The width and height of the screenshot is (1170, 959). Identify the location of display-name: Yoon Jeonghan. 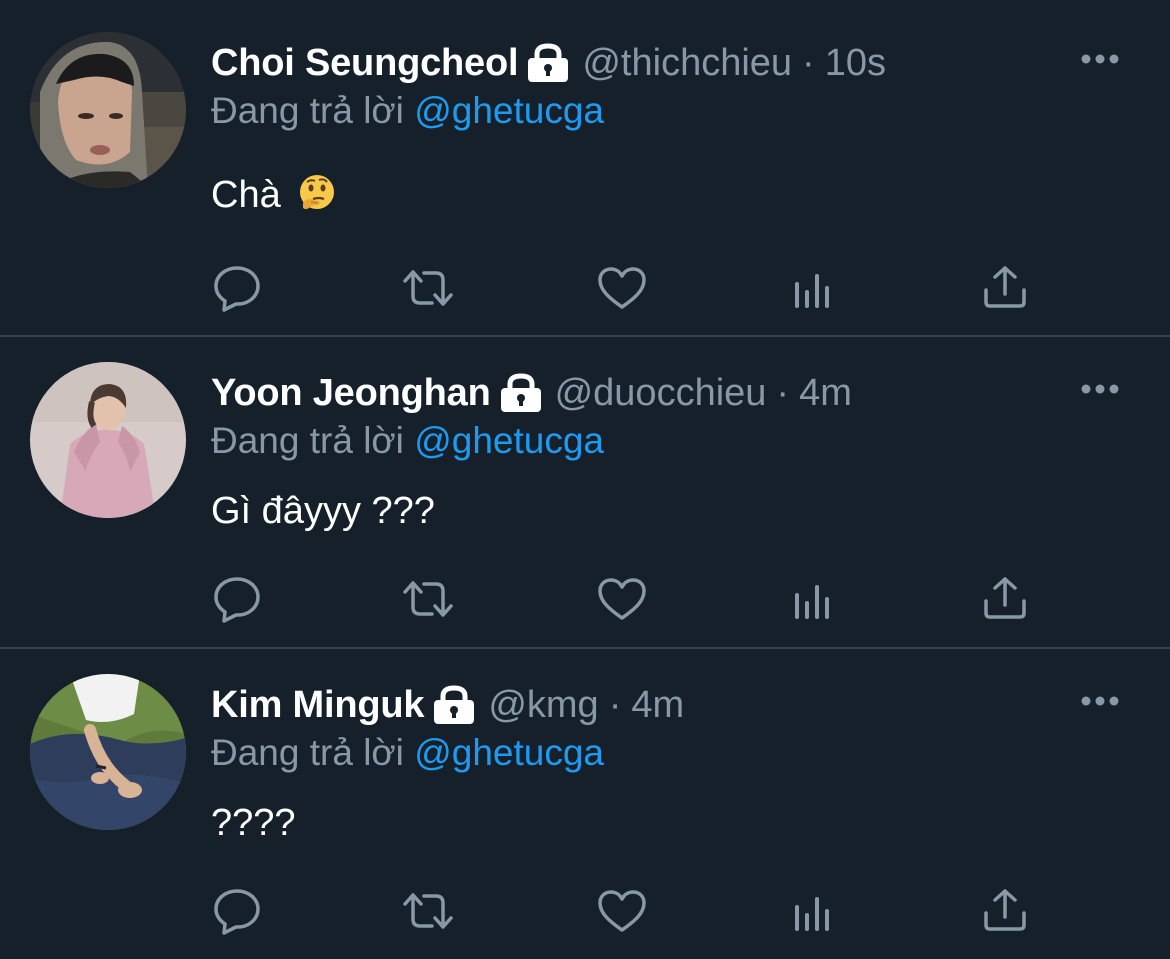
(351, 393).